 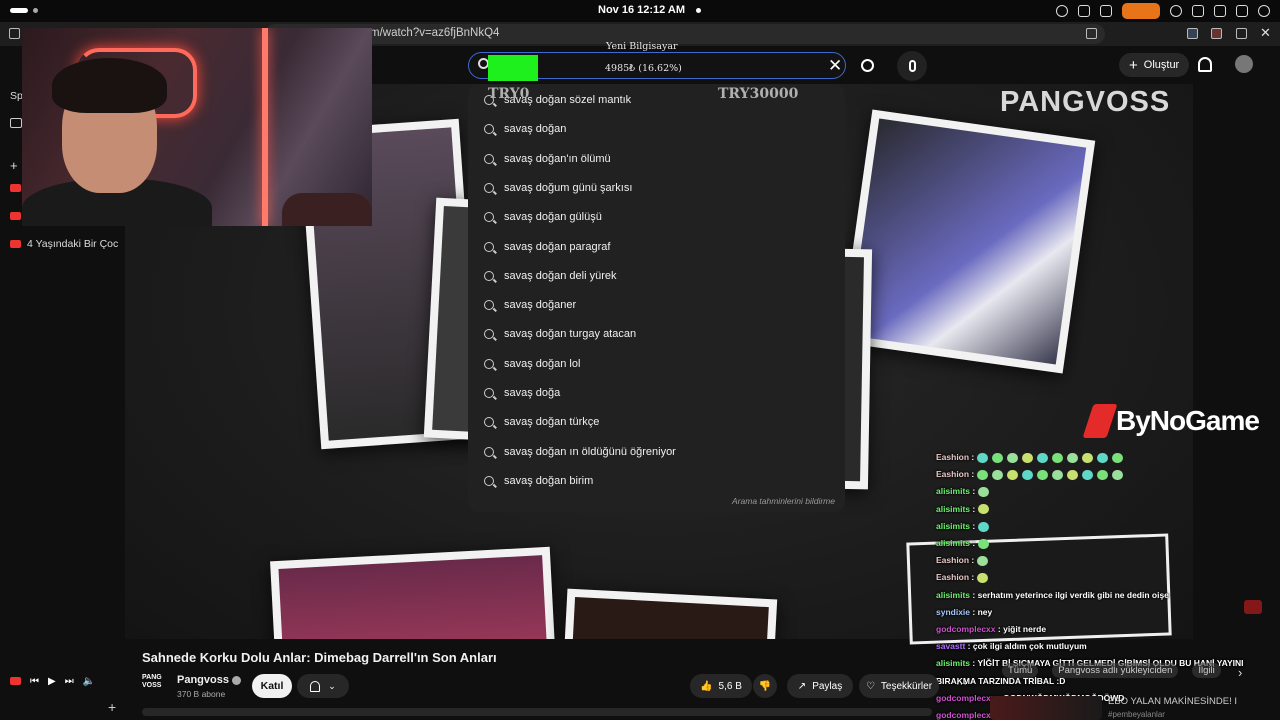 What do you see at coordinates (1192, 33) in the screenshot?
I see `extension-icon` at bounding box center [1192, 33].